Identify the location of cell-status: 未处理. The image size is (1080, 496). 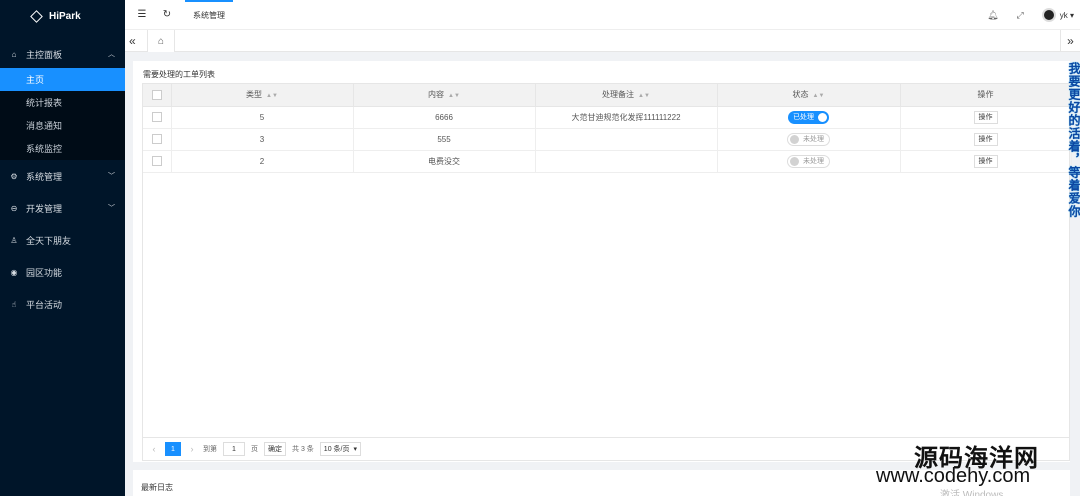
(809, 139).